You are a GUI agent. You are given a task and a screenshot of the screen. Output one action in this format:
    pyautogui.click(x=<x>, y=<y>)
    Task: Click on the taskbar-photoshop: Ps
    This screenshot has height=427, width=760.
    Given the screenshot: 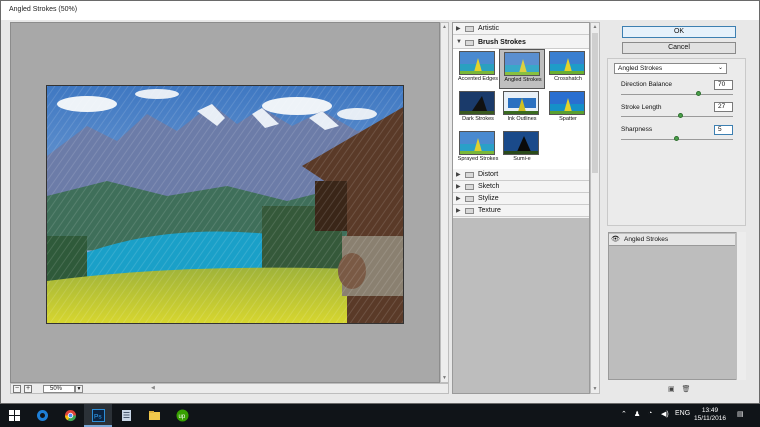 What is the action you would take?
    pyautogui.click(x=98, y=415)
    